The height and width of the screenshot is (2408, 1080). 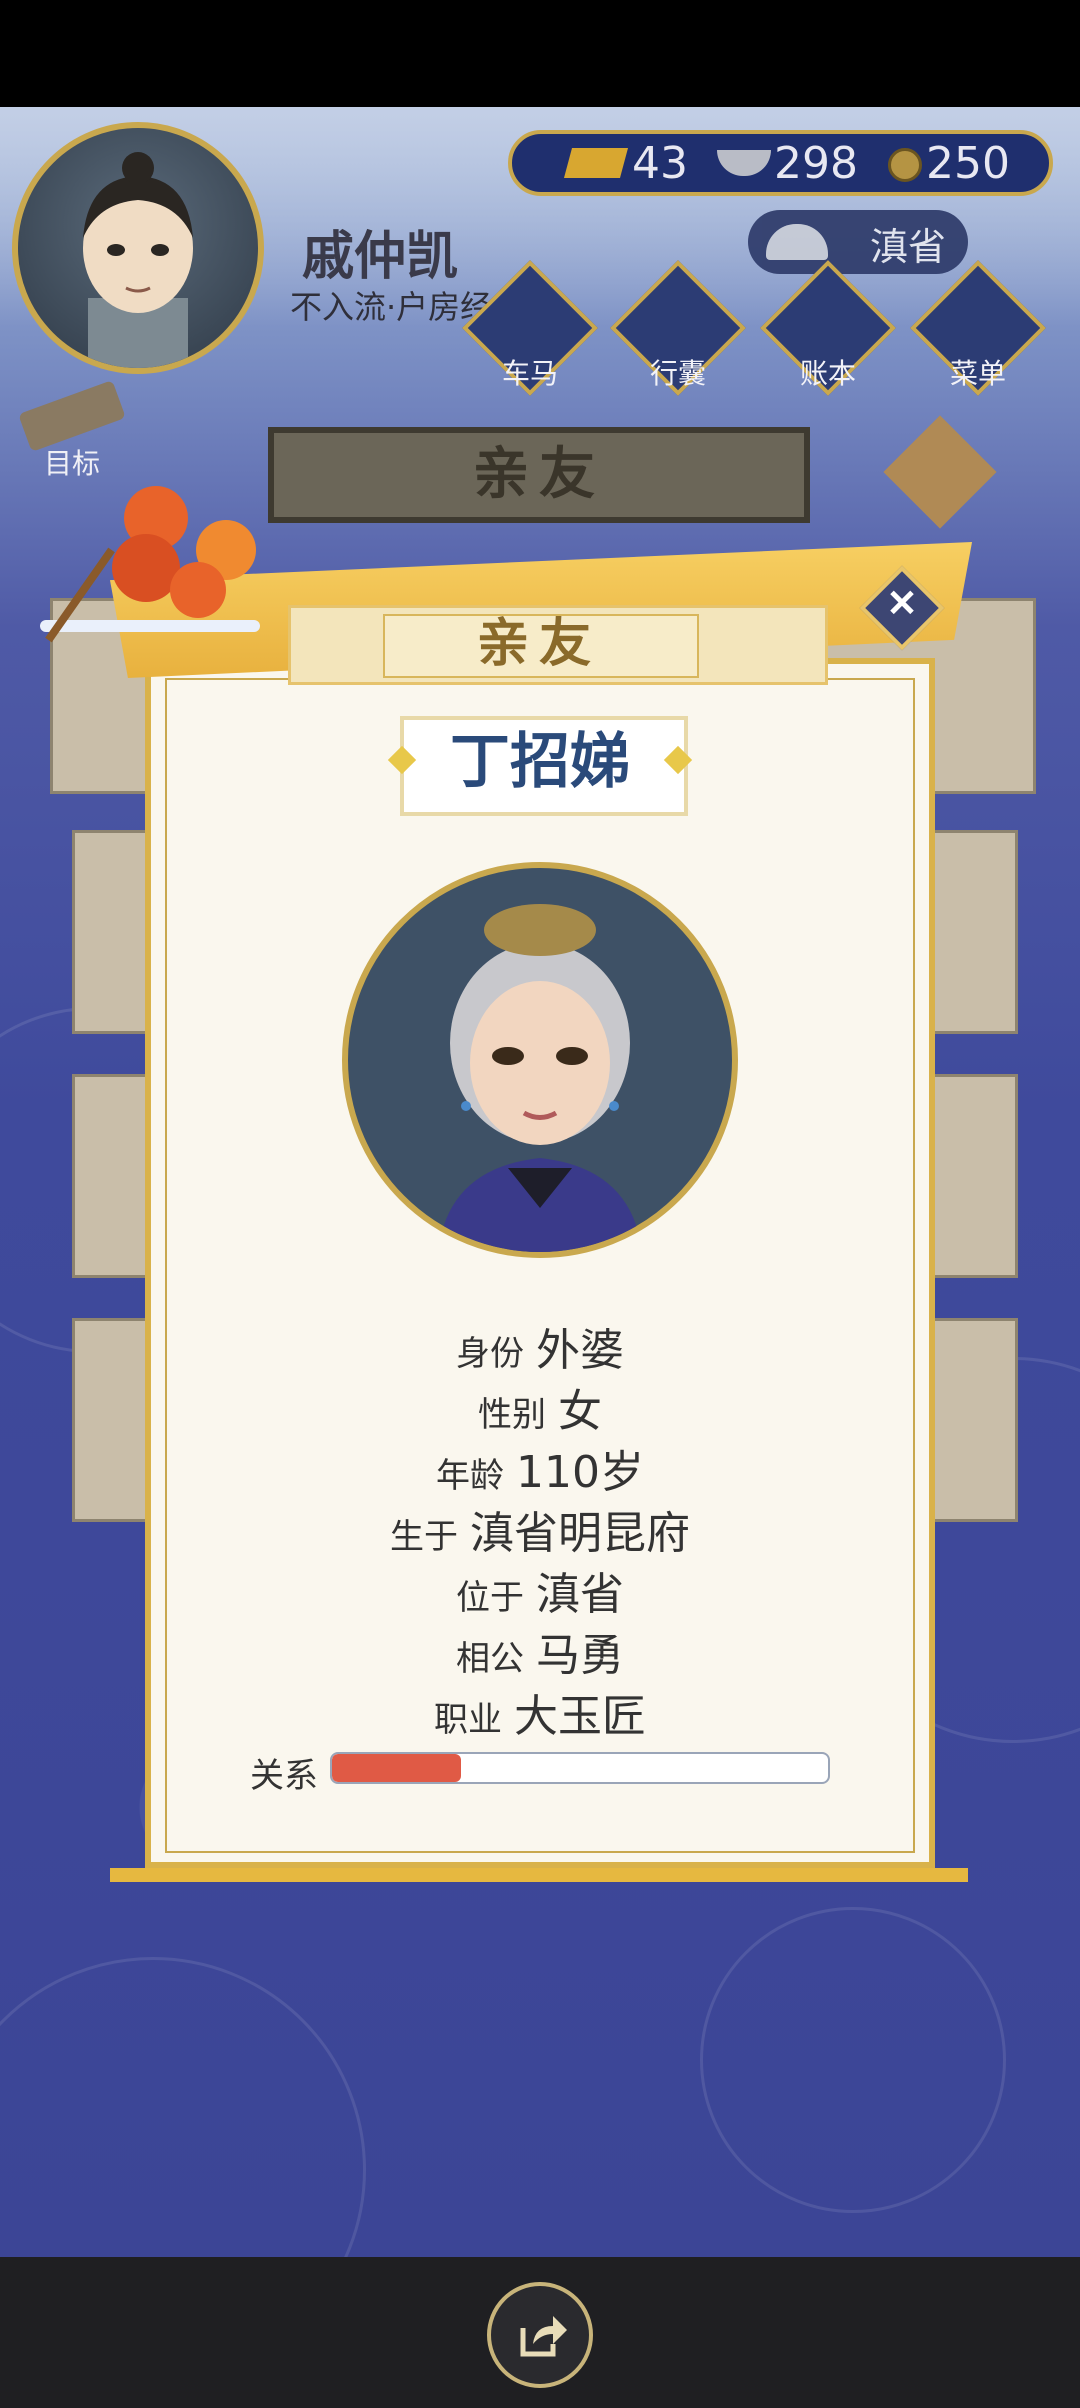 I want to click on info-age: 年龄 110岁, so click(x=540, y=1468).